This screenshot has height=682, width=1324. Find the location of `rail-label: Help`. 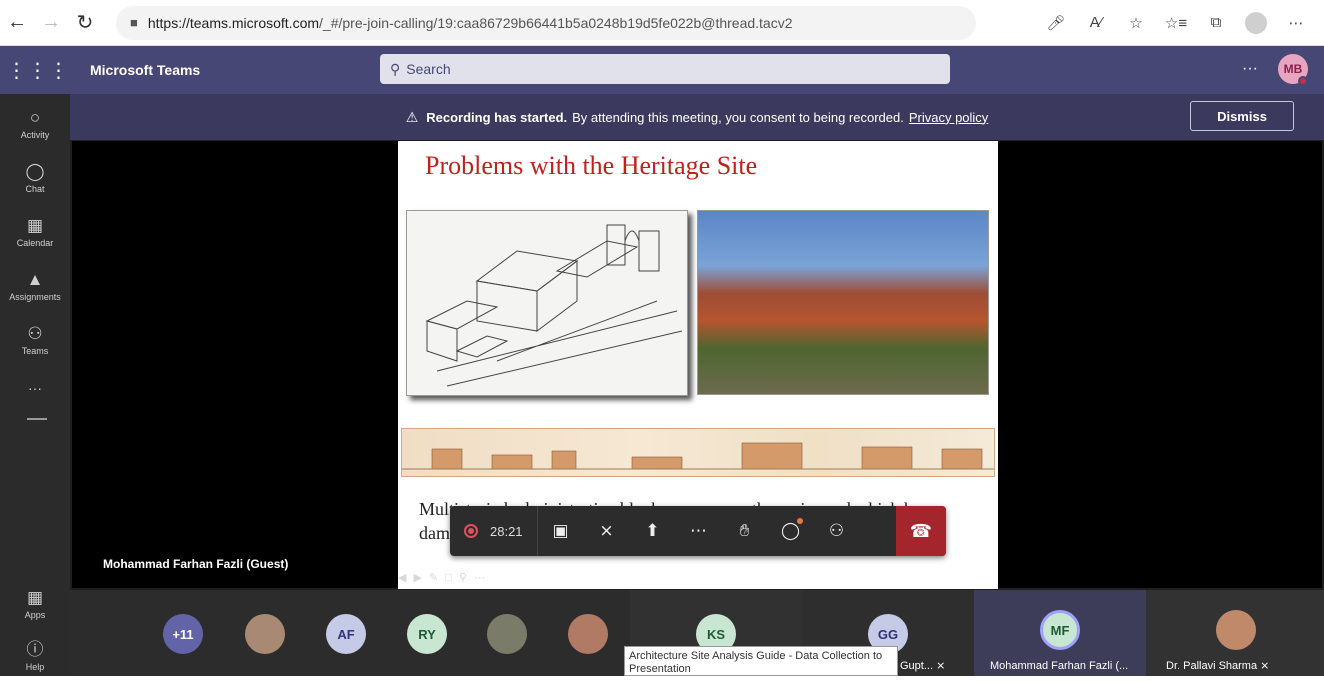

rail-label: Help is located at coordinates (35, 667).